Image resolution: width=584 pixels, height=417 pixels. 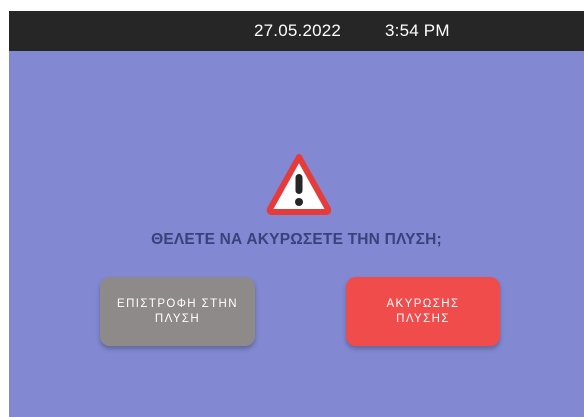 I want to click on return-to-wash-button: ΕΠΙΣΤΡΟΦΗ ΣΤΗΝ ΠΛΥΣΗ, so click(x=177, y=311).